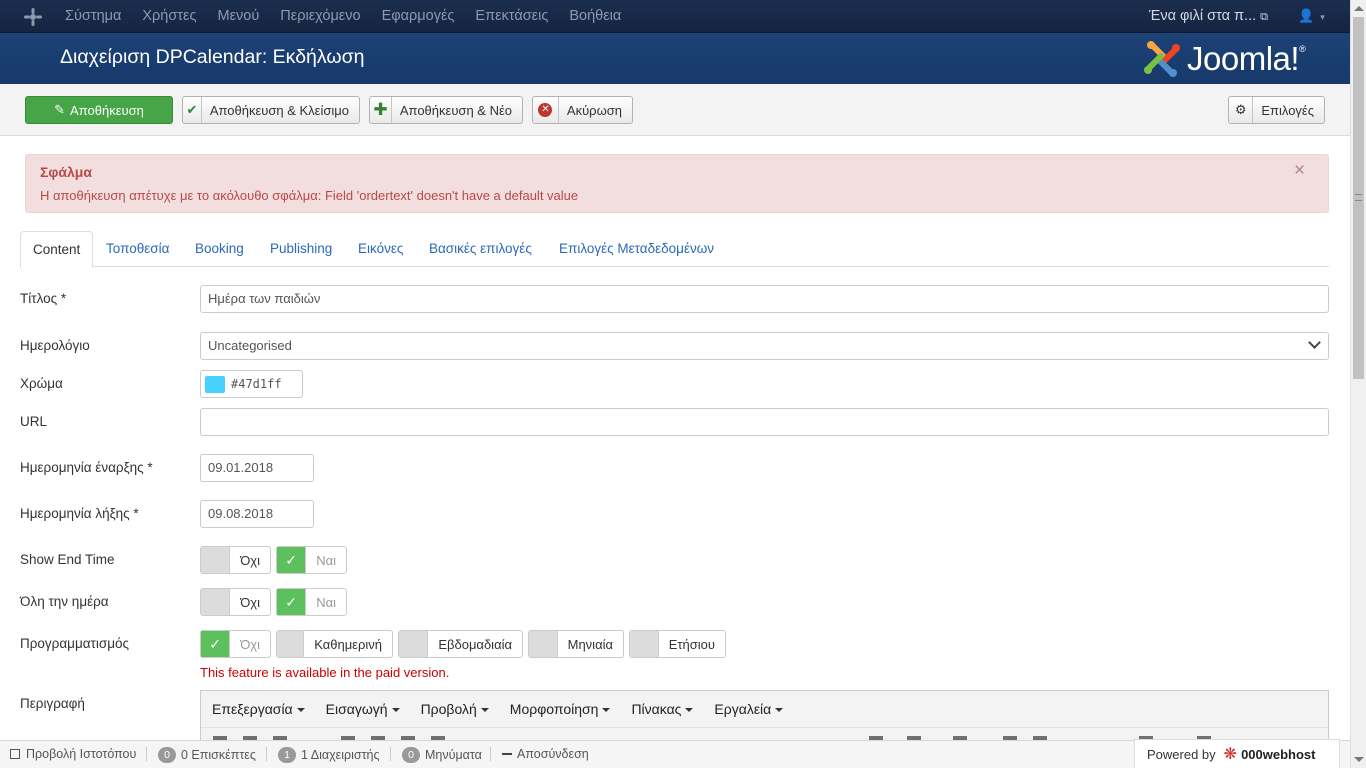 This screenshot has width=1366, height=768. Describe the element at coordinates (256, 384) in the screenshot. I see `color-value: #47d1ff` at that location.